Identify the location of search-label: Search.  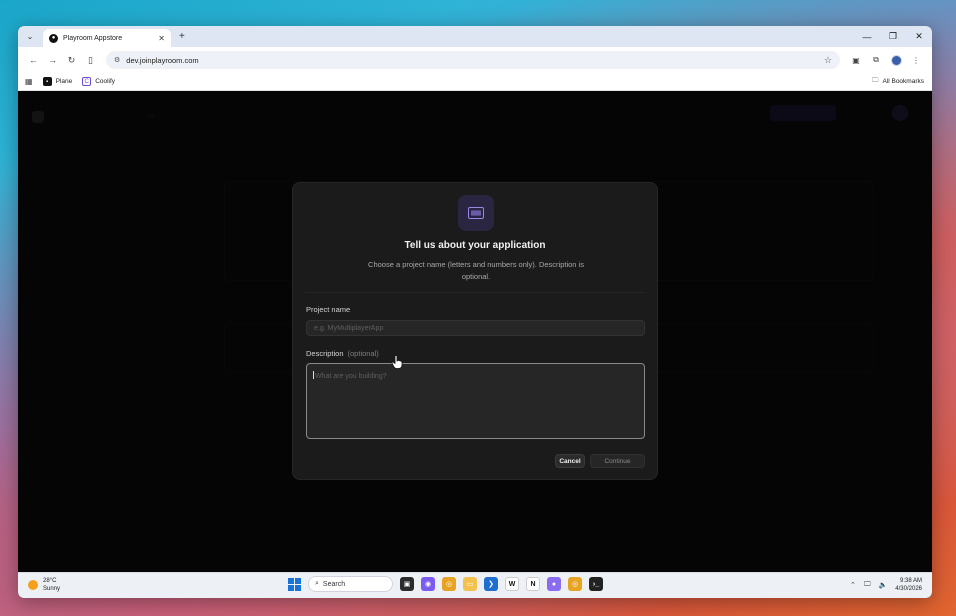
(334, 584).